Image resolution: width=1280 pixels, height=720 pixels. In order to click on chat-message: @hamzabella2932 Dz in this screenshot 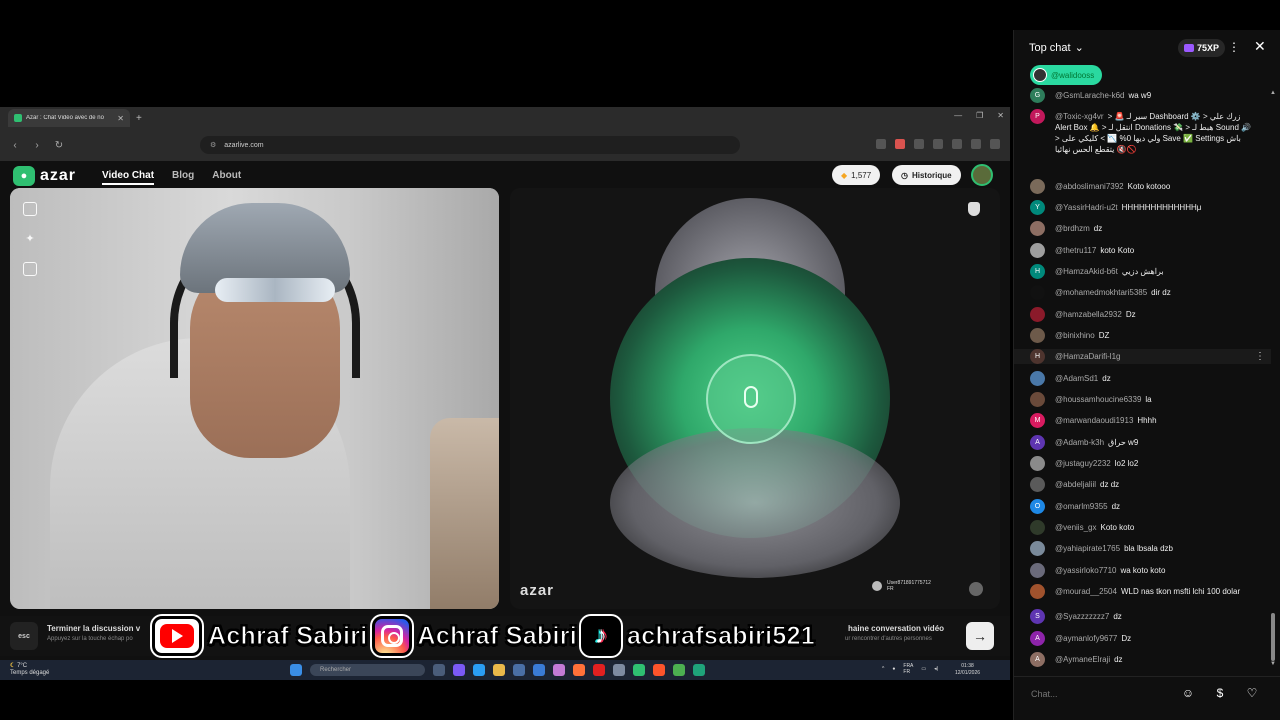, I will do `click(1150, 314)`.